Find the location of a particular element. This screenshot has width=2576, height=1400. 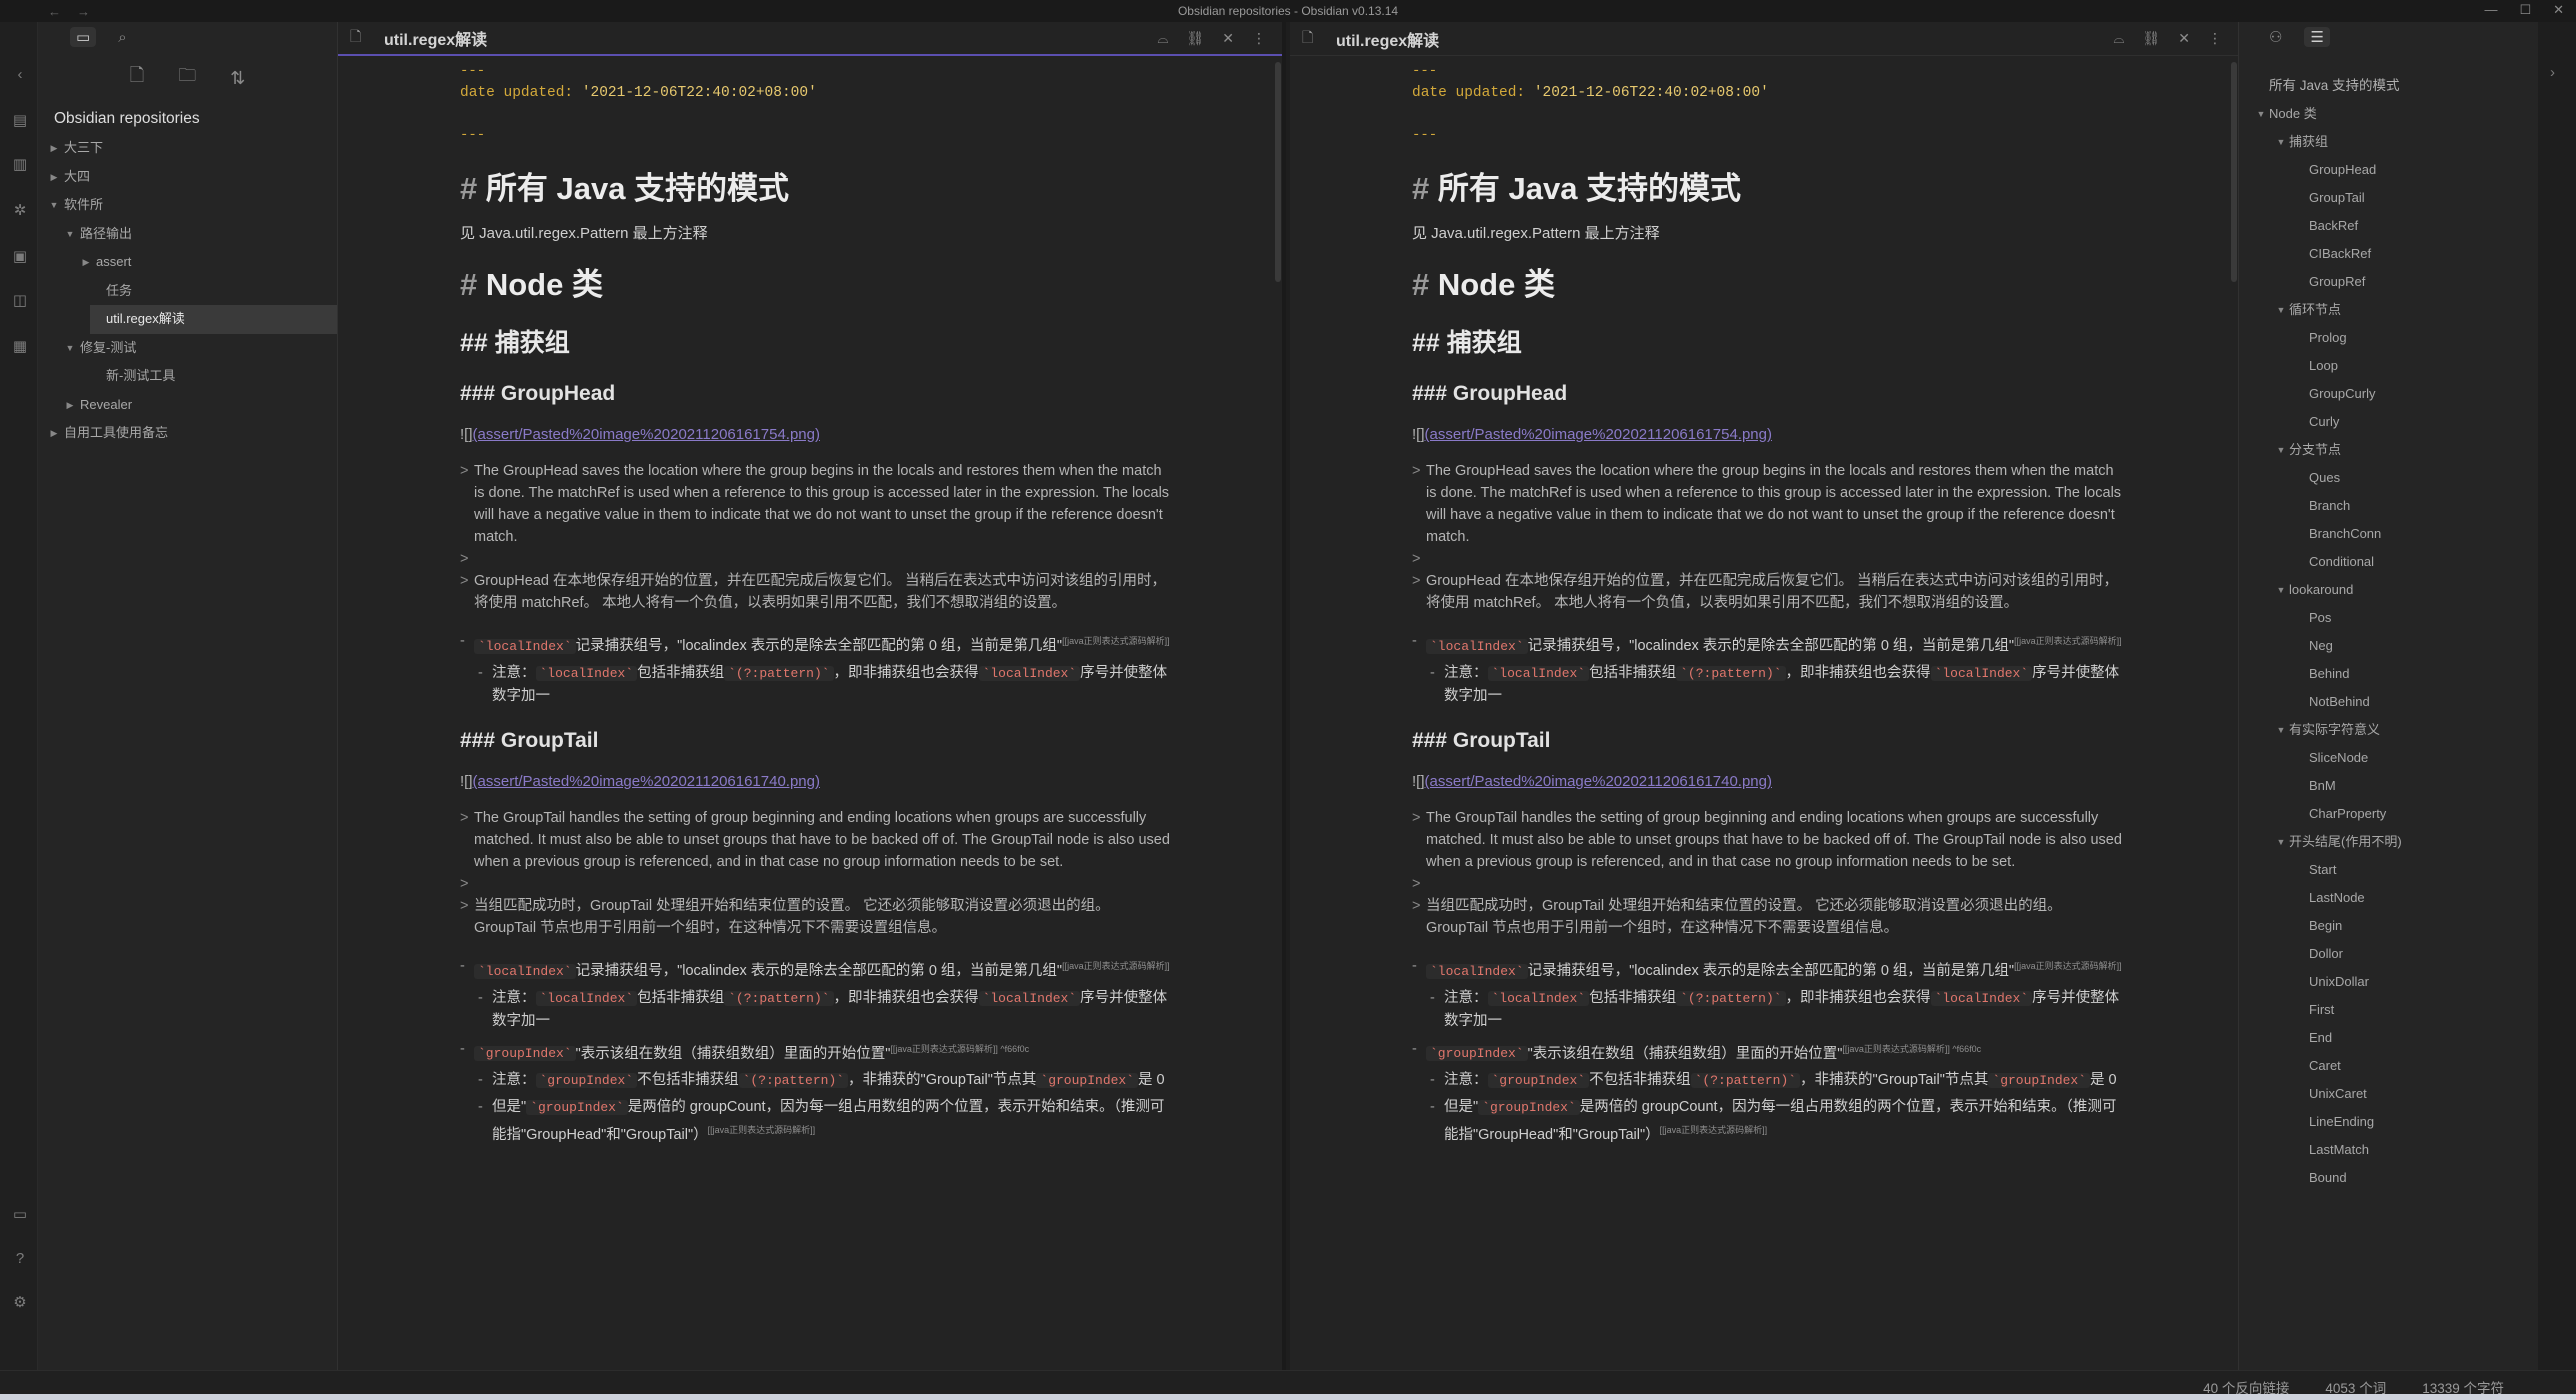

outline-item: Caret is located at coordinates (2388, 1066).